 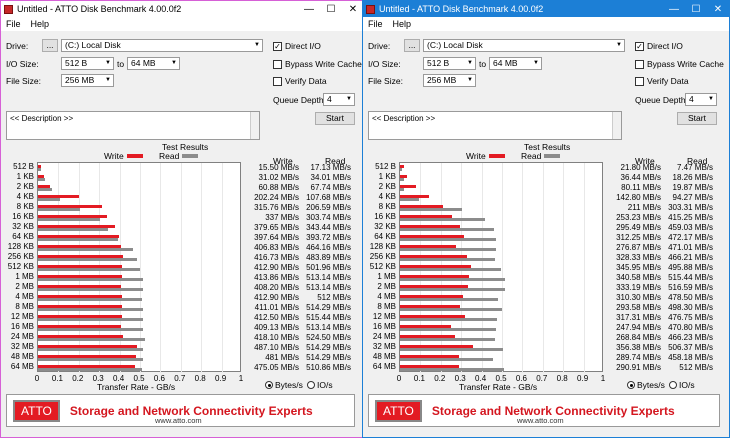 What do you see at coordinates (282, 217) in the screenshot?
I see `write-value: 337 MB/s` at bounding box center [282, 217].